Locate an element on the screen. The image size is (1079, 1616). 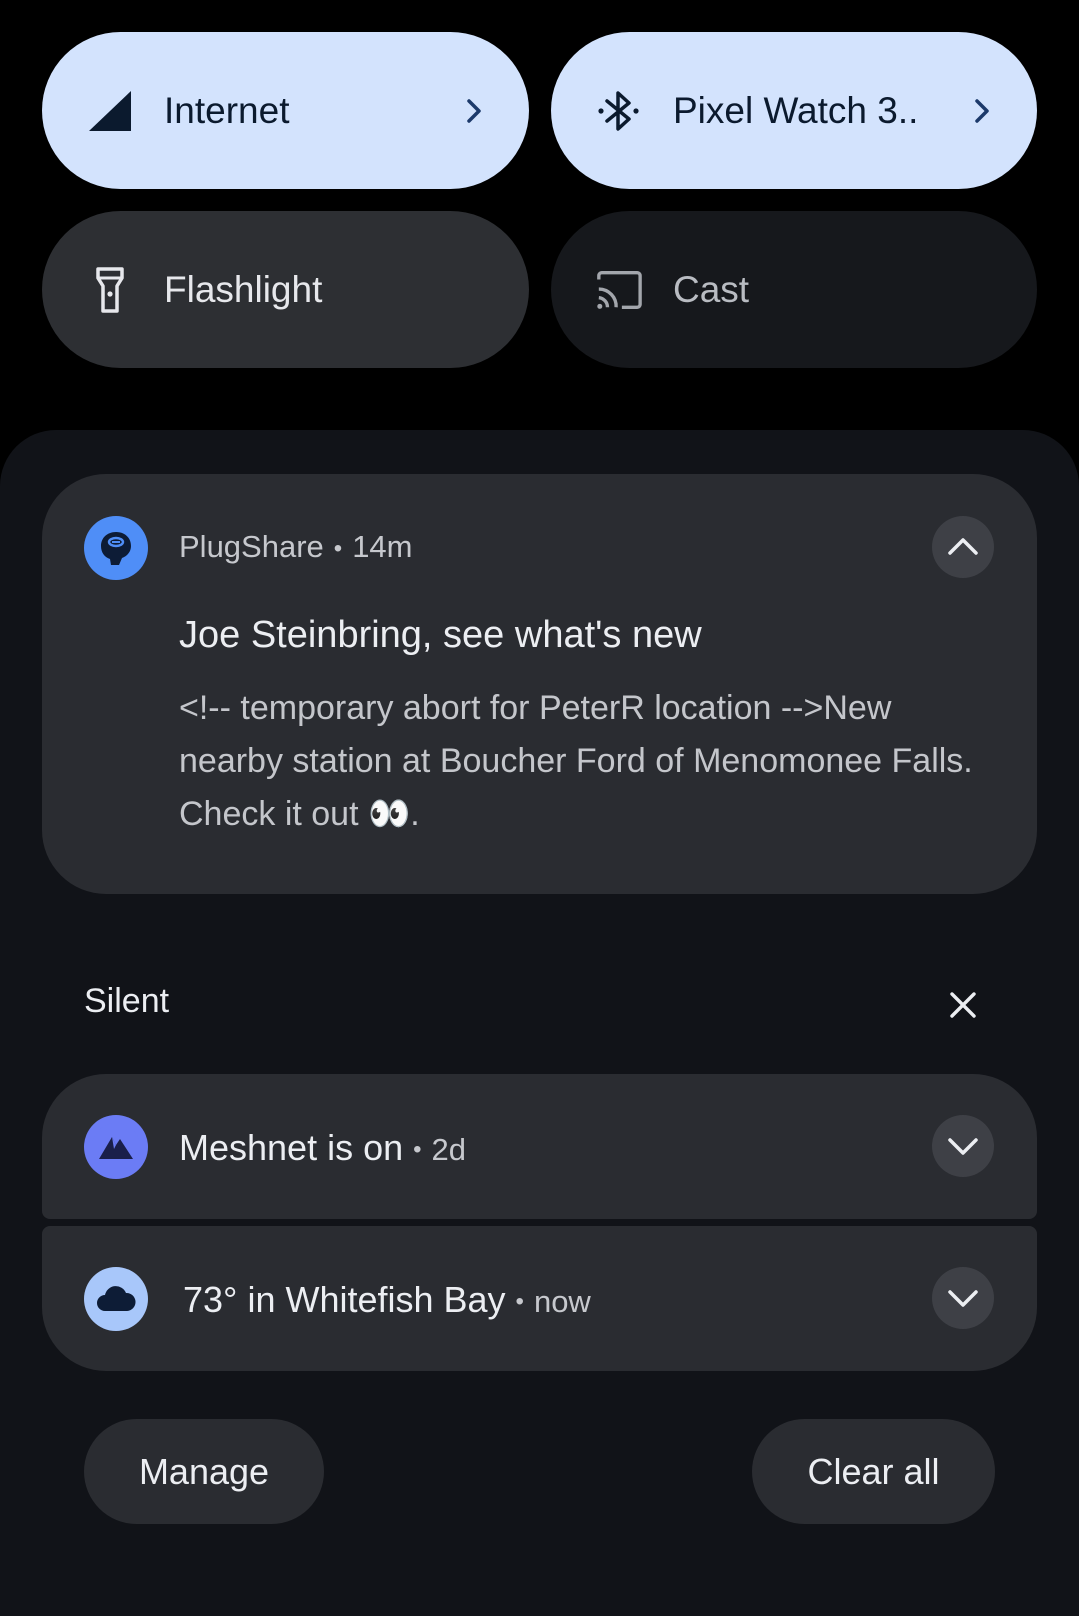
plugshare-icon is located at coordinates (116, 548).